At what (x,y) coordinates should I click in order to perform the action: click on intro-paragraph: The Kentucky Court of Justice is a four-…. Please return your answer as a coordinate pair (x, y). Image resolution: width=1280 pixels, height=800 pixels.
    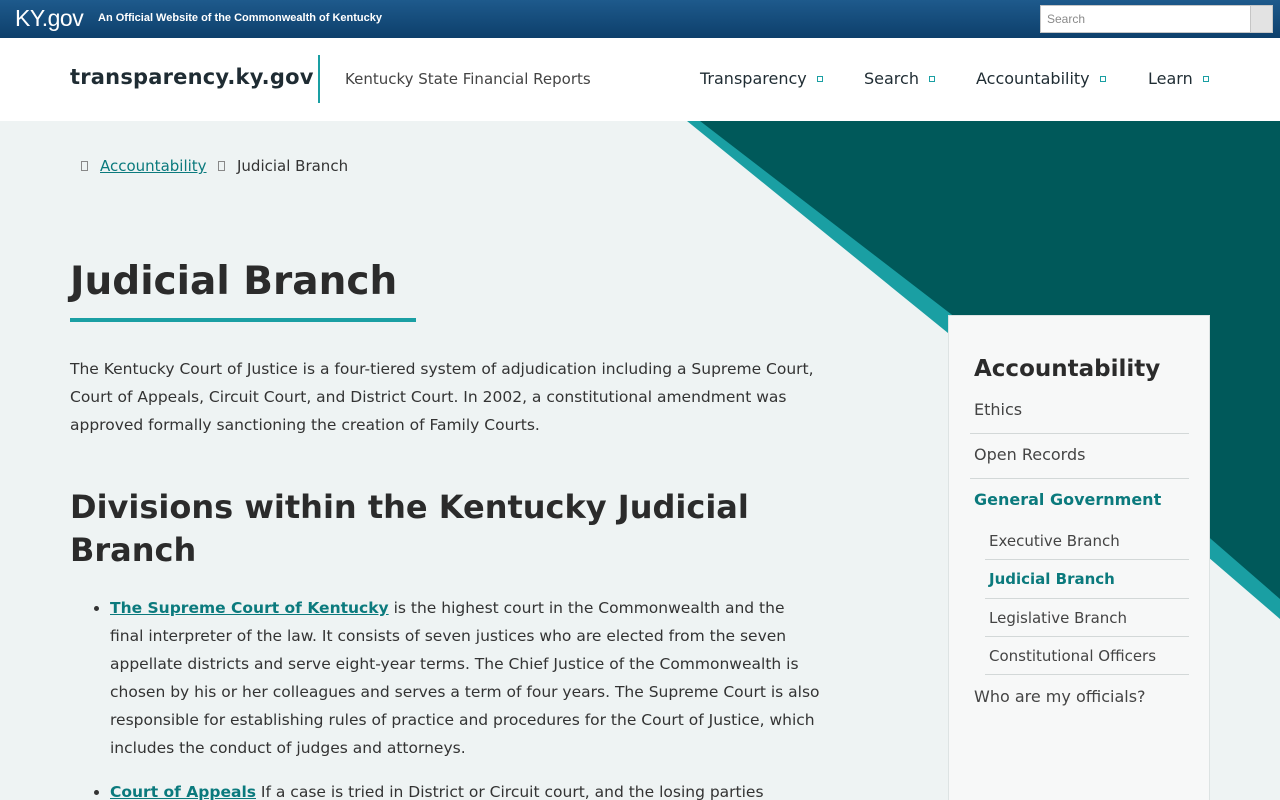
    Looking at the image, I should click on (442, 397).